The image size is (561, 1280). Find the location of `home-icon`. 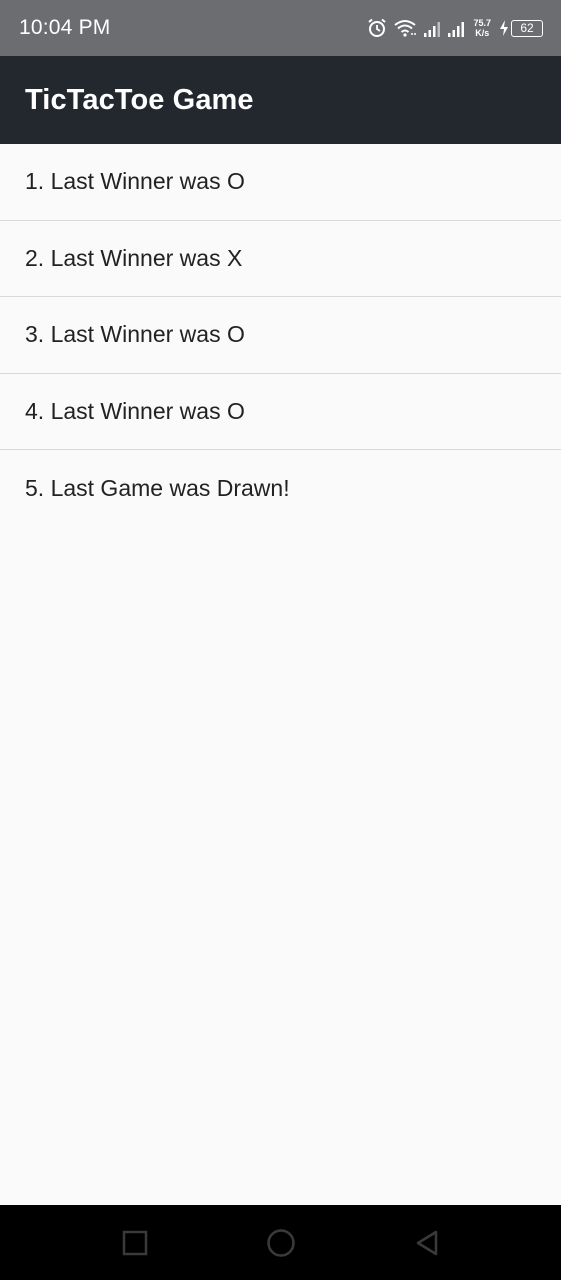

home-icon is located at coordinates (281, 1243).